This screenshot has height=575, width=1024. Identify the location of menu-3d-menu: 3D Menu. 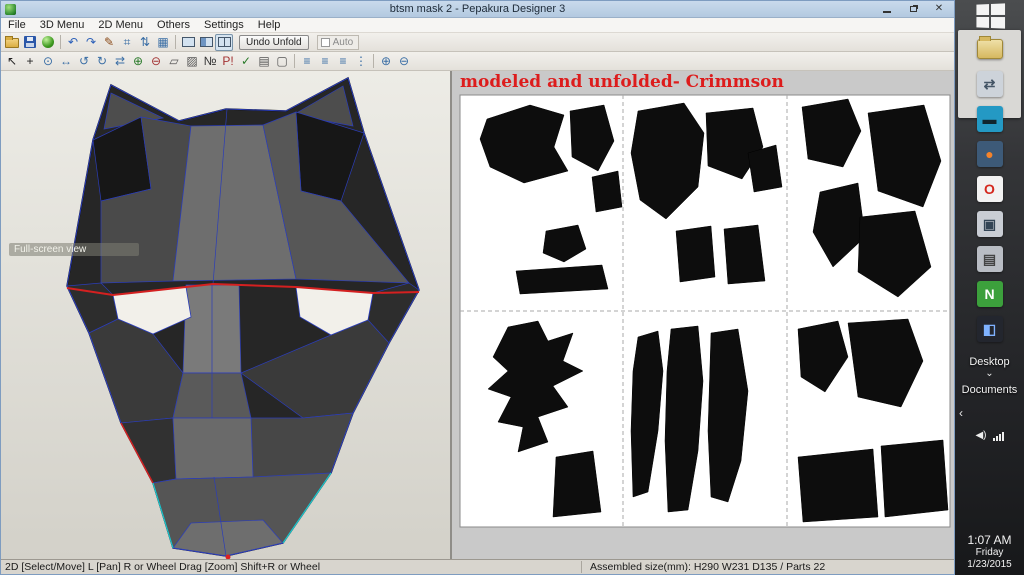
(62, 25).